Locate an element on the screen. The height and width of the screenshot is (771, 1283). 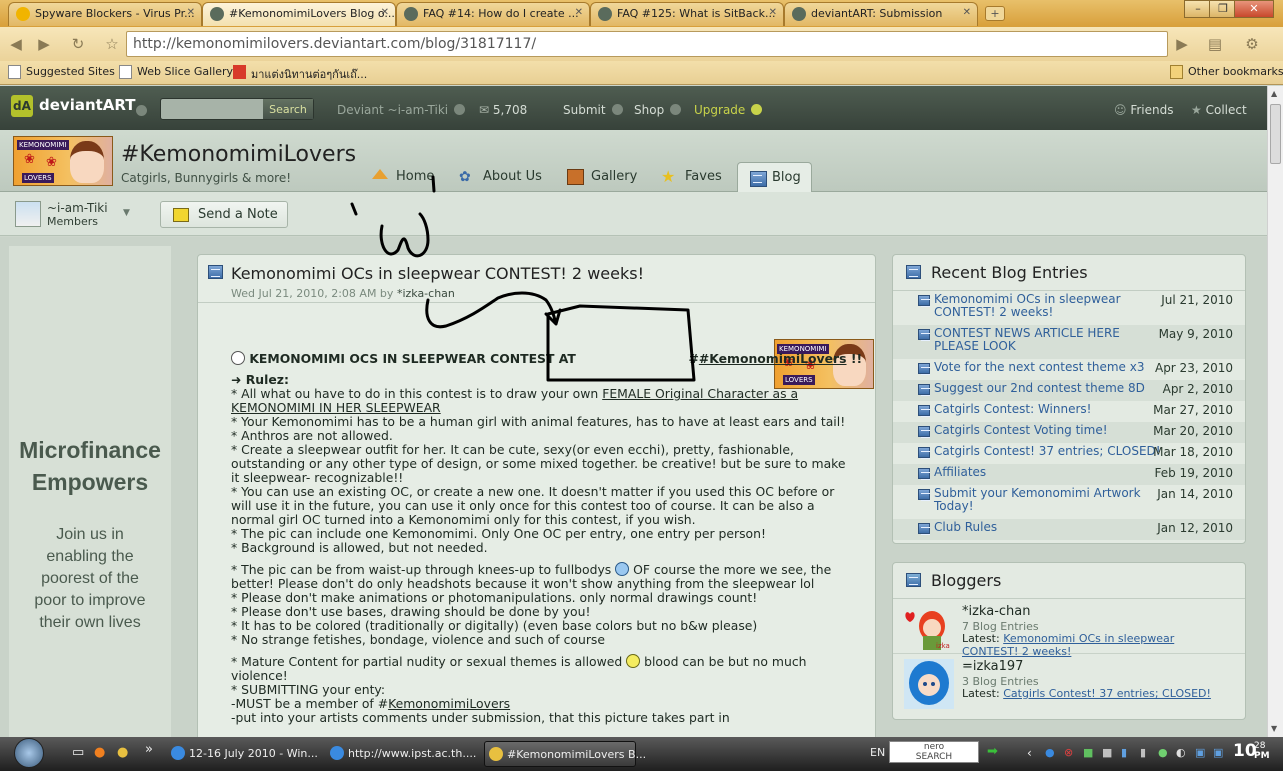
browser-tab-1: Spyware Blockers - Virus Pr... ✕ is located at coordinates (105, 14).